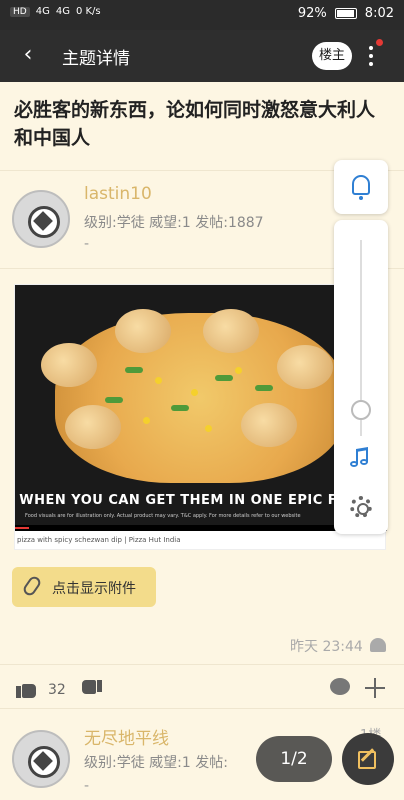 Image resolution: width=404 pixels, height=800 pixels. I want to click on bell-icon, so click(361, 187).